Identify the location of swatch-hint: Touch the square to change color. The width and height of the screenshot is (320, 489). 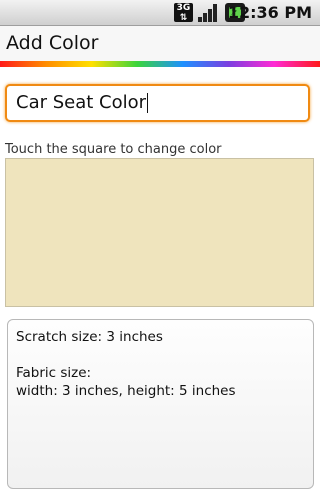
(113, 149).